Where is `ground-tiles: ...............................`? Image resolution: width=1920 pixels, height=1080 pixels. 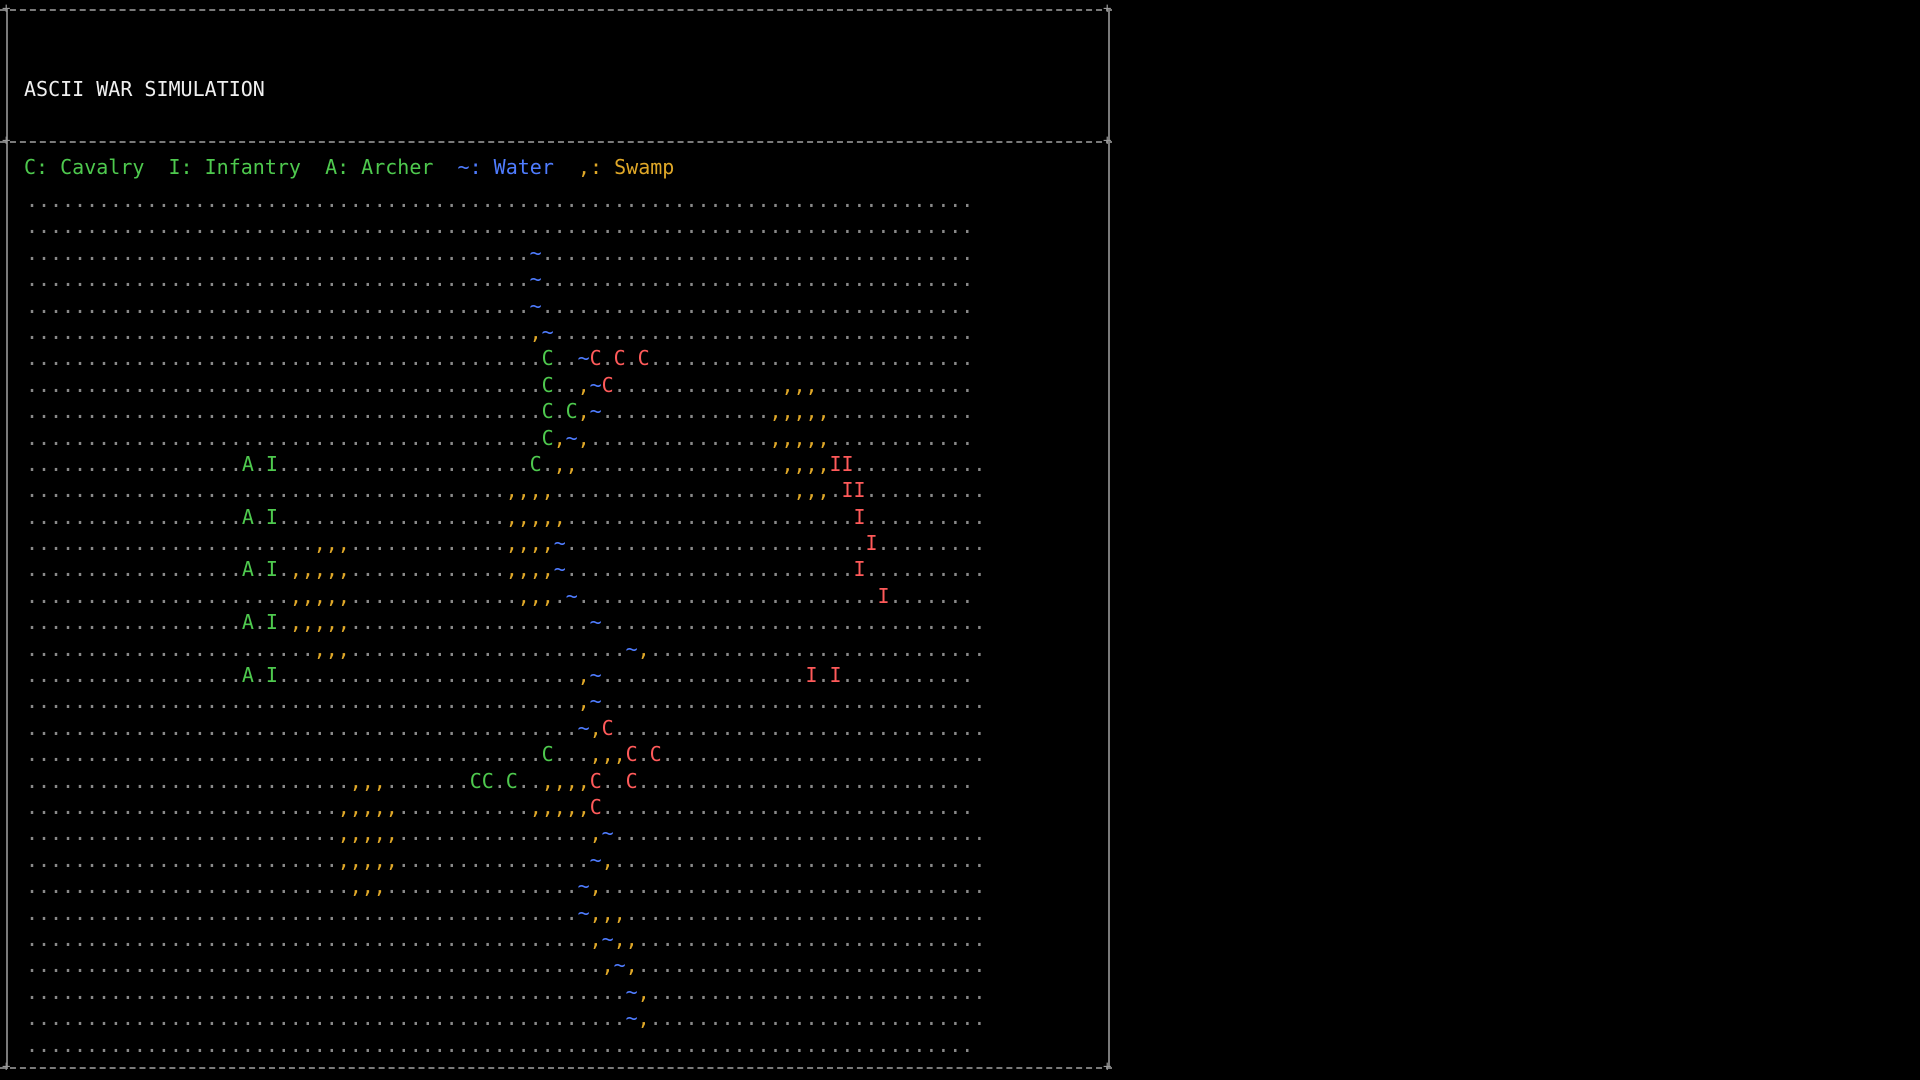 ground-tiles: ............................... is located at coordinates (799, 727).